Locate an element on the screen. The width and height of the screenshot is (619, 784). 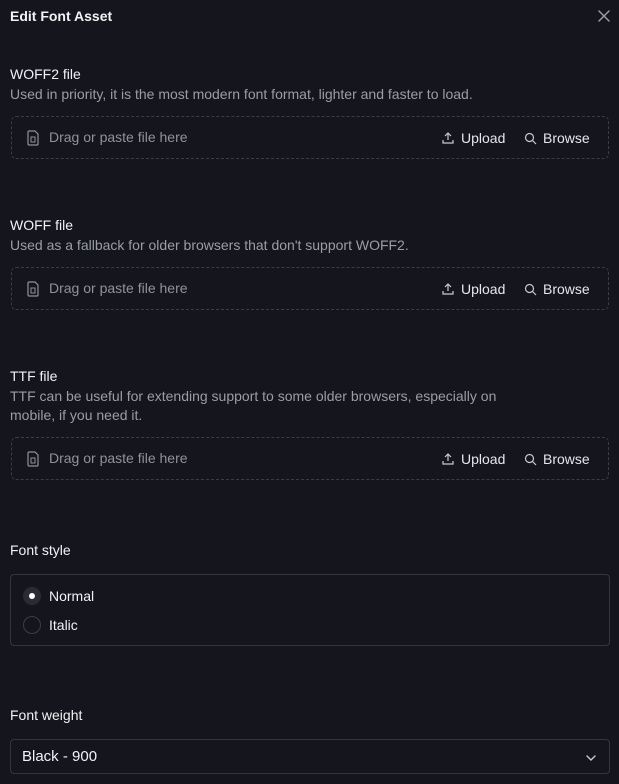
dialog-header: Edit Font Asset is located at coordinates (314, 17).